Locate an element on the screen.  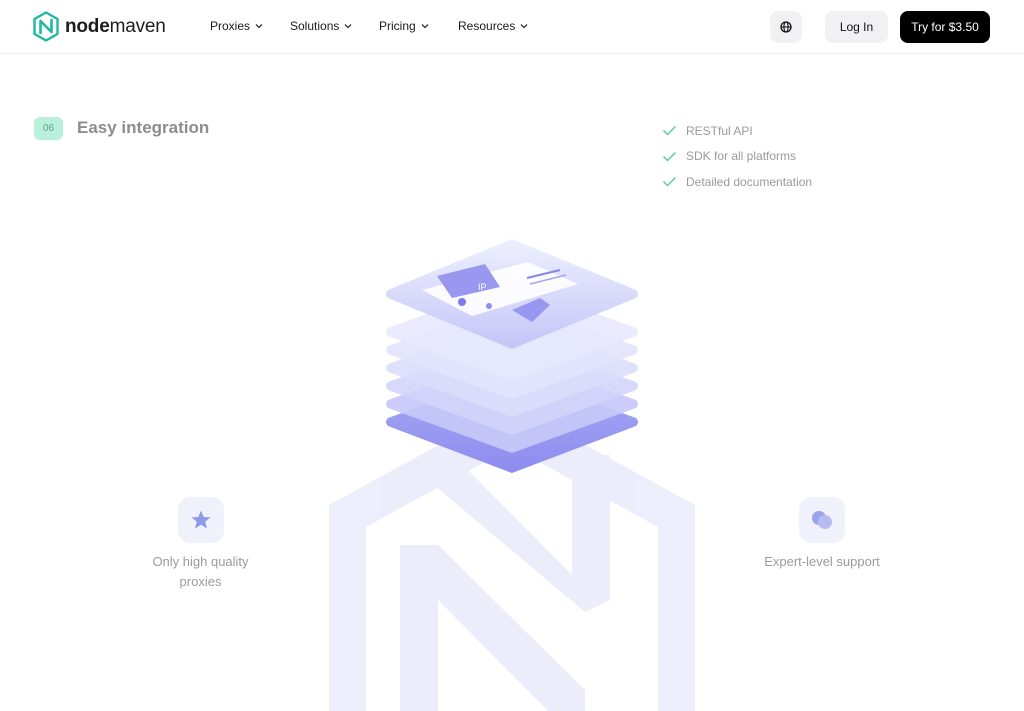
logo: nodemaven is located at coordinates (99, 26).